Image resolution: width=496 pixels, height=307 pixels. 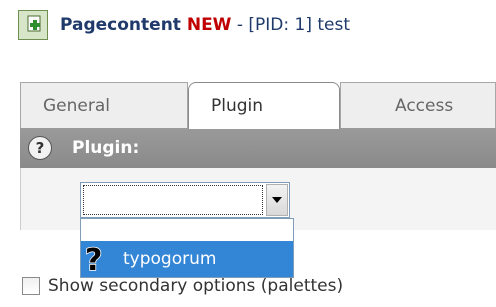 What do you see at coordinates (106, 148) in the screenshot?
I see `plugin-field-label: Plugin:` at bounding box center [106, 148].